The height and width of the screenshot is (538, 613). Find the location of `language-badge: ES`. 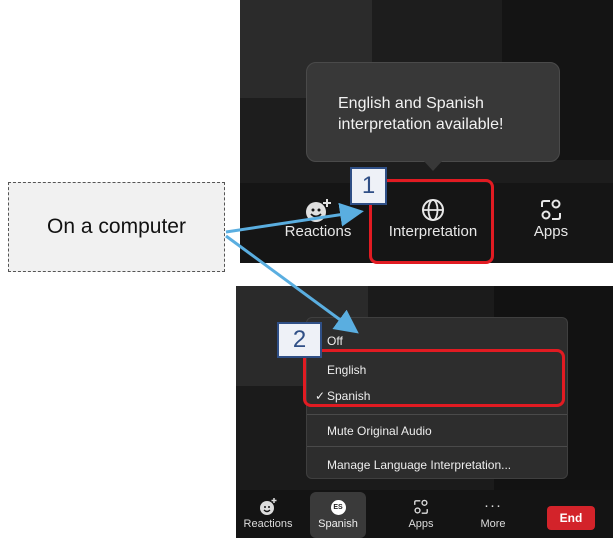

language-badge: ES is located at coordinates (338, 507).